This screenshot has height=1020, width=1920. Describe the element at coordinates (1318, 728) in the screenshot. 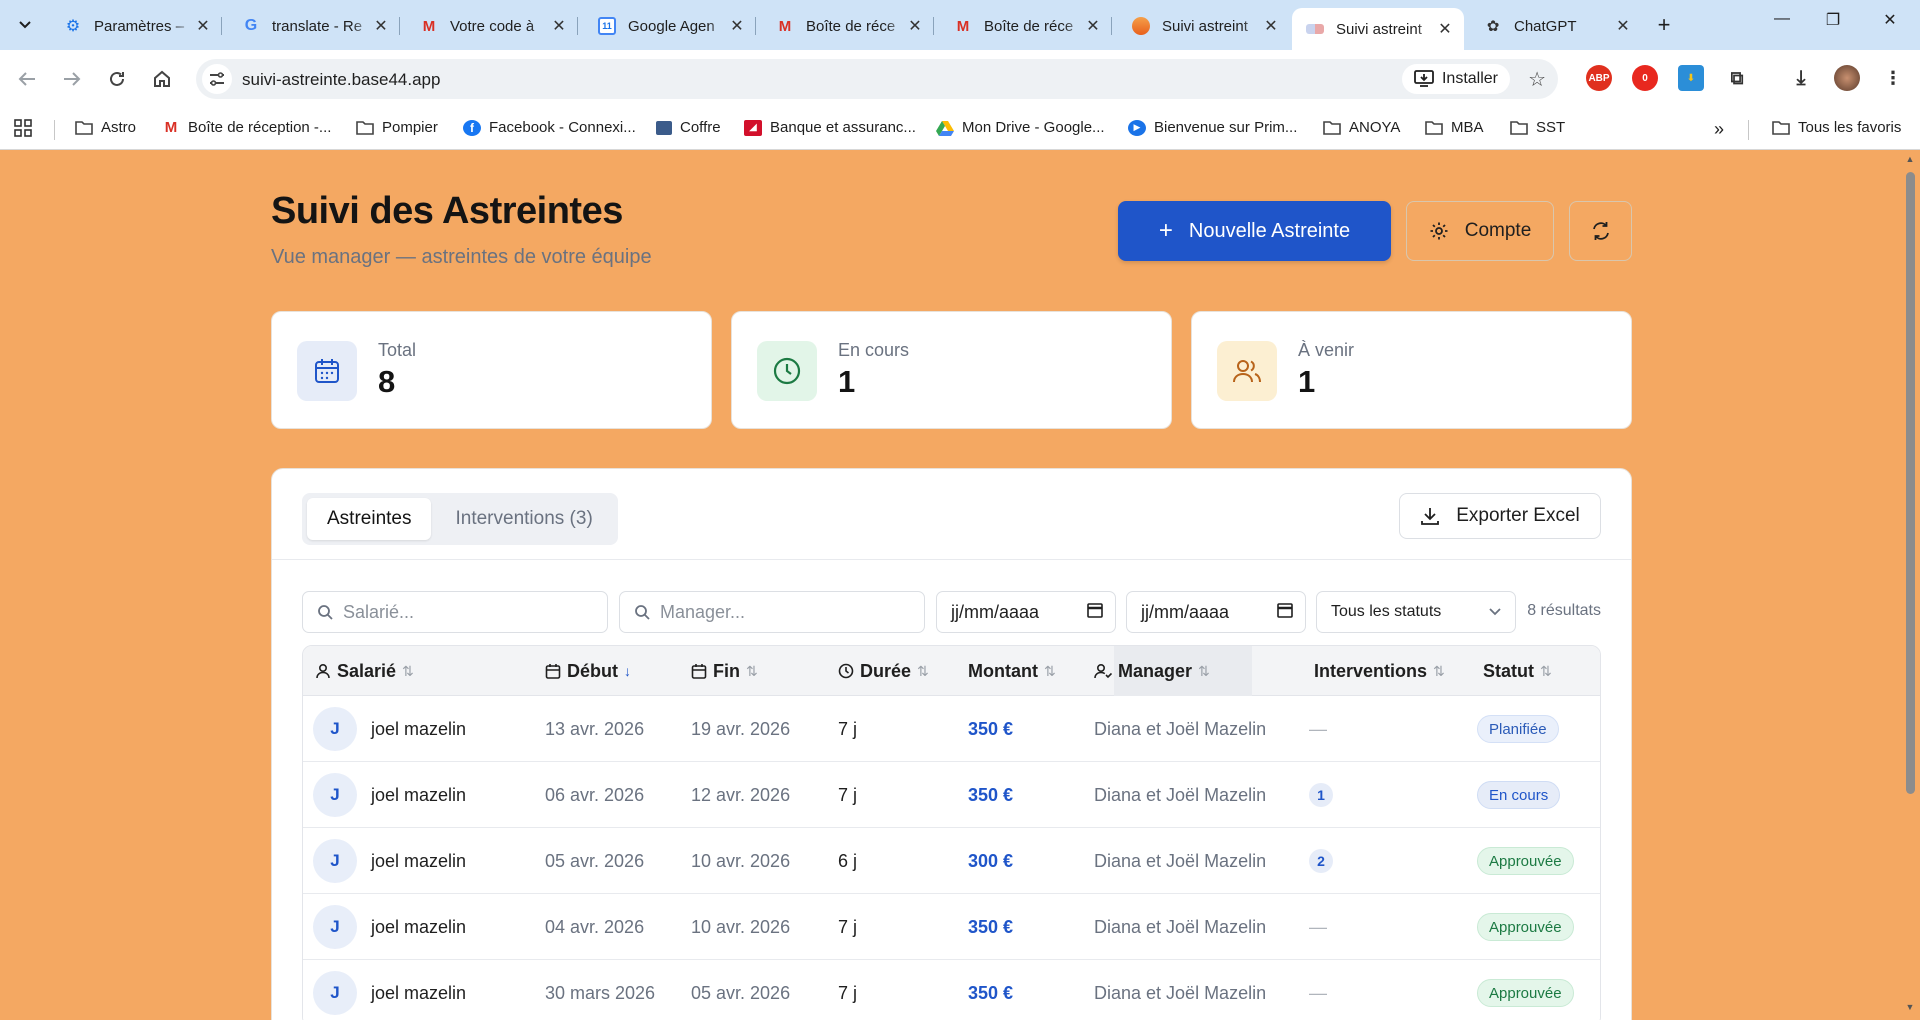

I see `interventions-empty: —` at that location.